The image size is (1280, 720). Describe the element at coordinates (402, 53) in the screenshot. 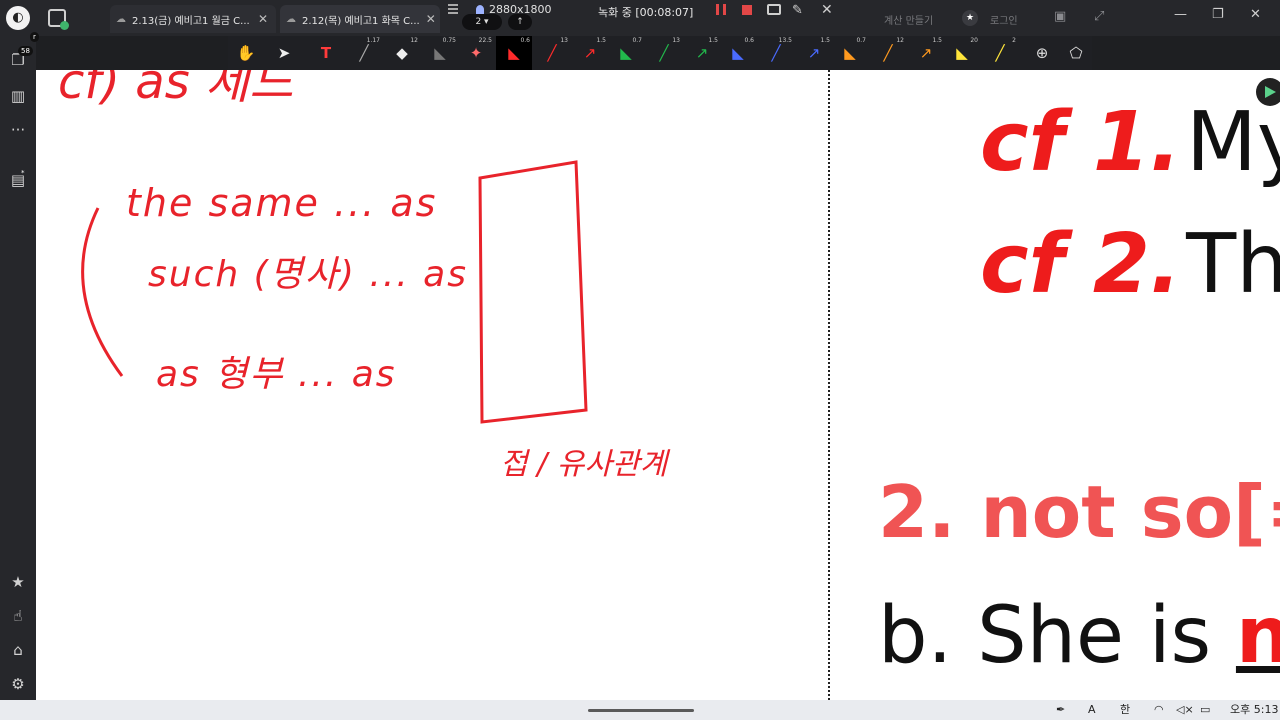

I see `eraser-tool: ◆ 12` at that location.